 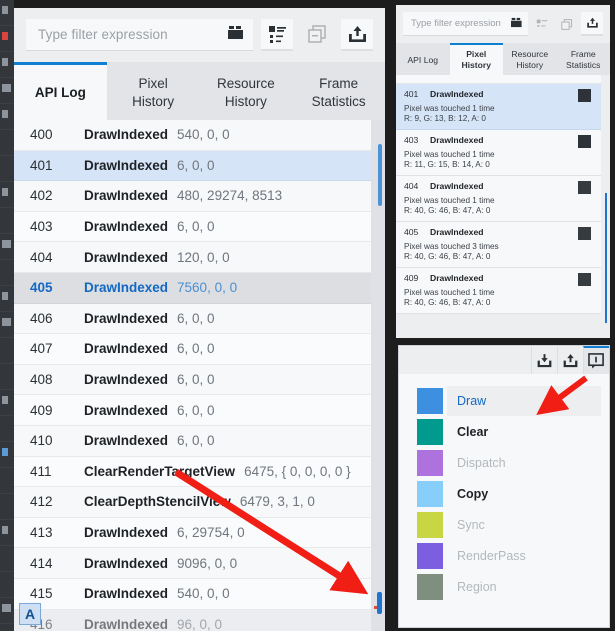 I want to click on table-row: 402 DrawIndexed 480, 29274, 8513, so click(x=192, y=196).